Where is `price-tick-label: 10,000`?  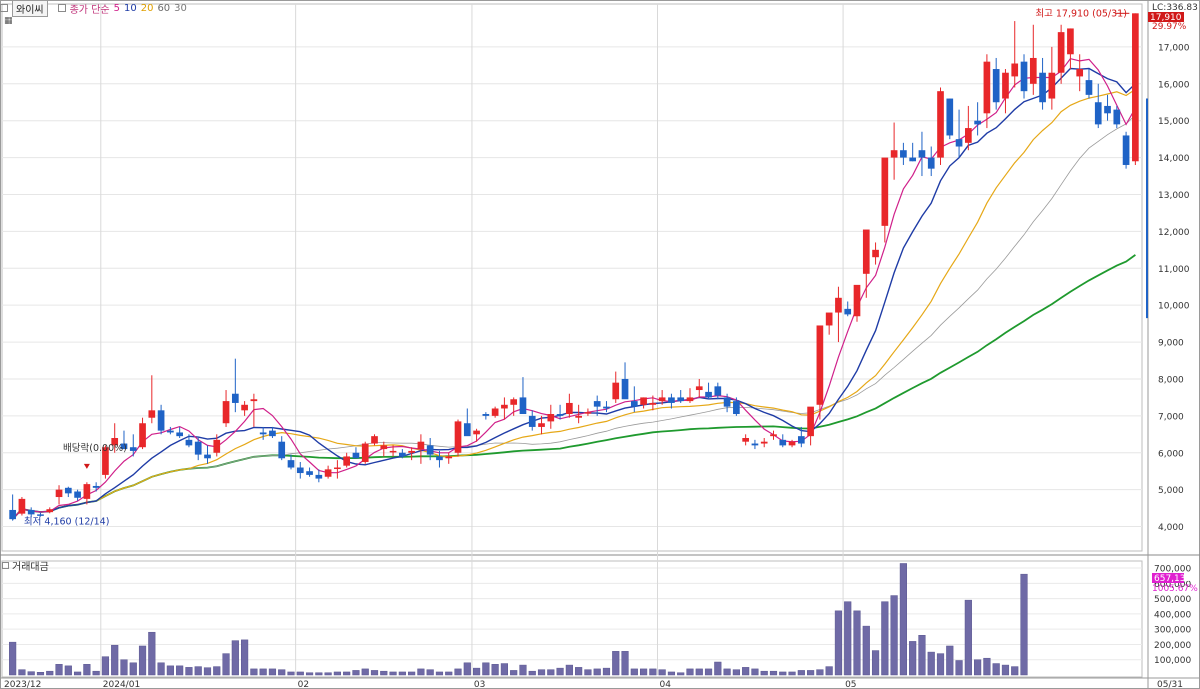 price-tick-label: 10,000 is located at coordinates (1174, 307).